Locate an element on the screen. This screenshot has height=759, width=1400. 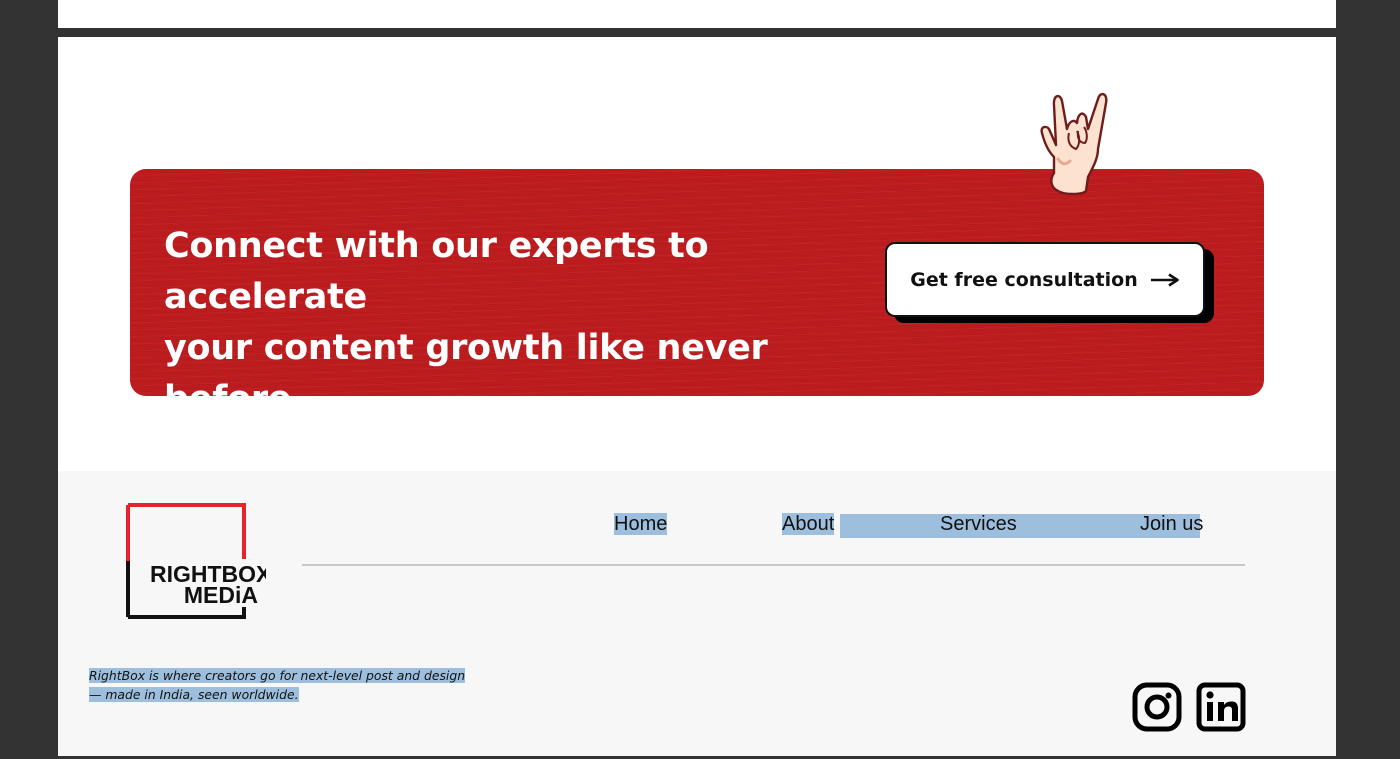
nav-link-about-label: About is located at coordinates (808, 524).